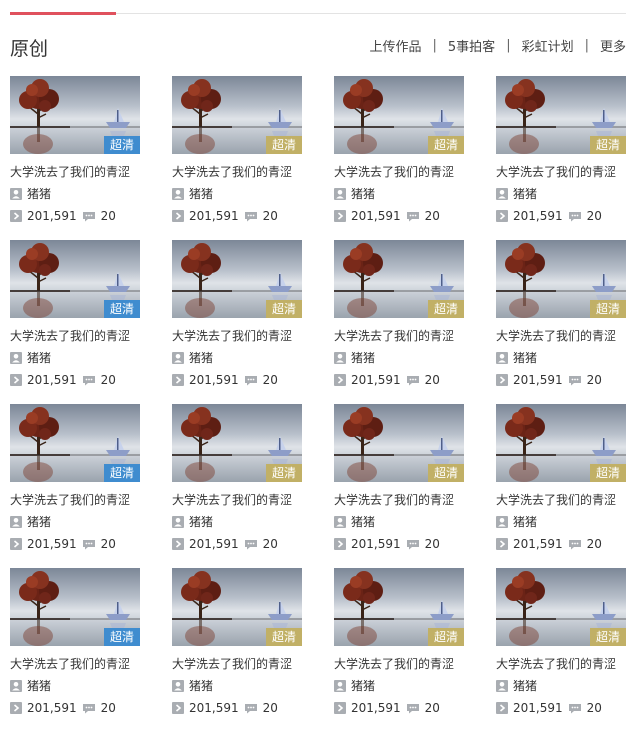 The height and width of the screenshot is (732, 640). Describe the element at coordinates (548, 45) in the screenshot. I see `nav-link-rainbow-plan: 彩虹计划` at that location.